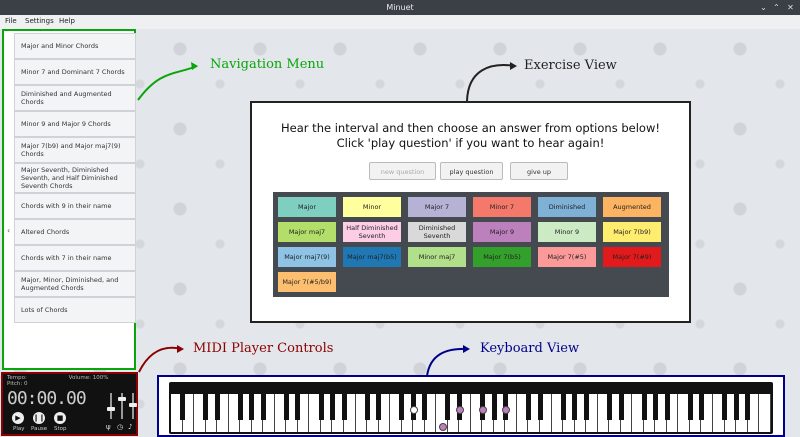 This screenshot has width=800, height=437. I want to click on answer-button: Major 7(#5), so click(567, 257).